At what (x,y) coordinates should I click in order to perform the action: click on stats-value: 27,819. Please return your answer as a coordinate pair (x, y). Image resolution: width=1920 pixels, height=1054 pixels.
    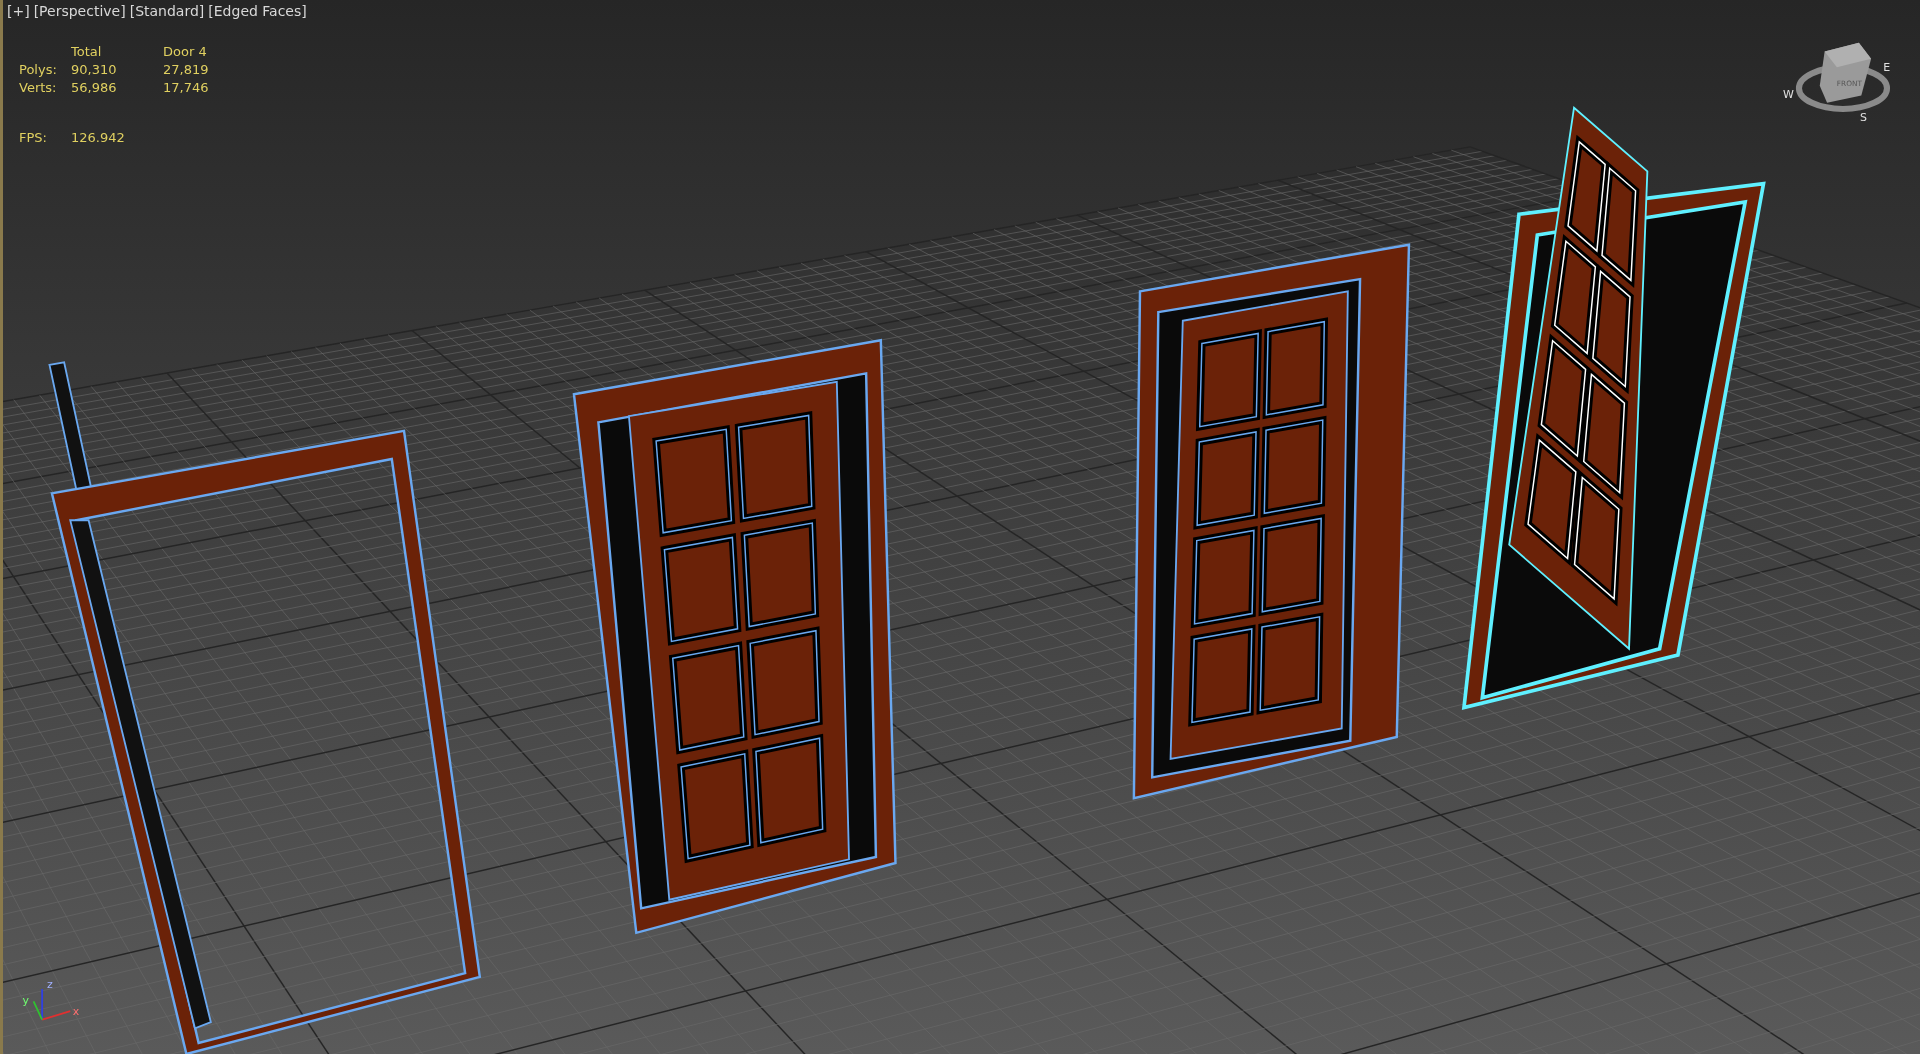
    Looking at the image, I should click on (186, 69).